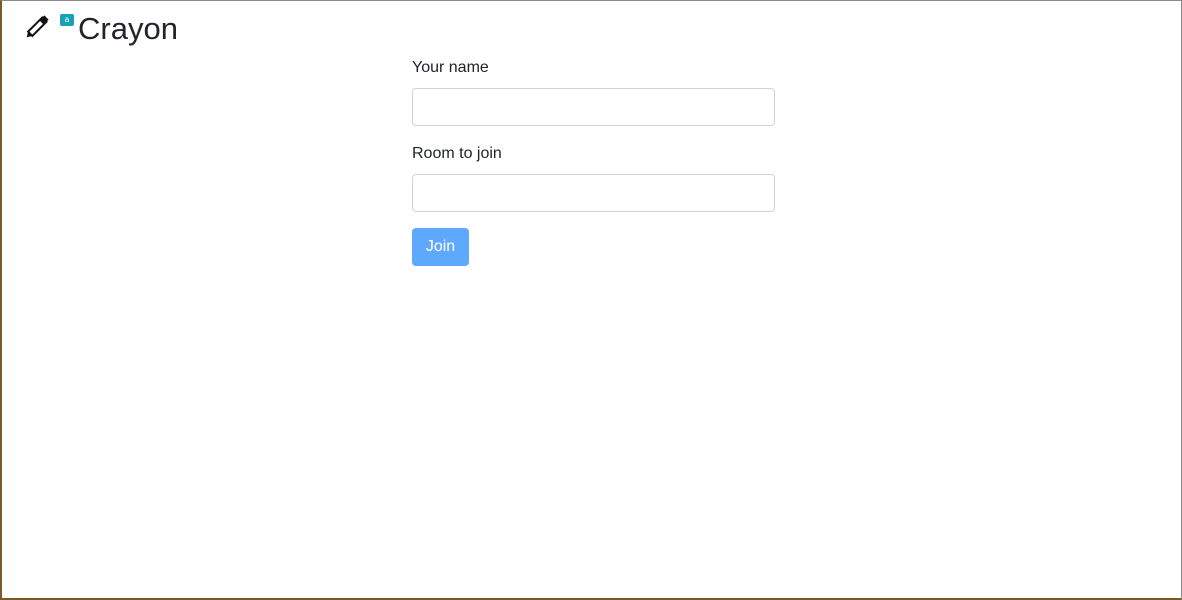 The width and height of the screenshot is (1182, 600). I want to click on join-button: Join, so click(440, 247).